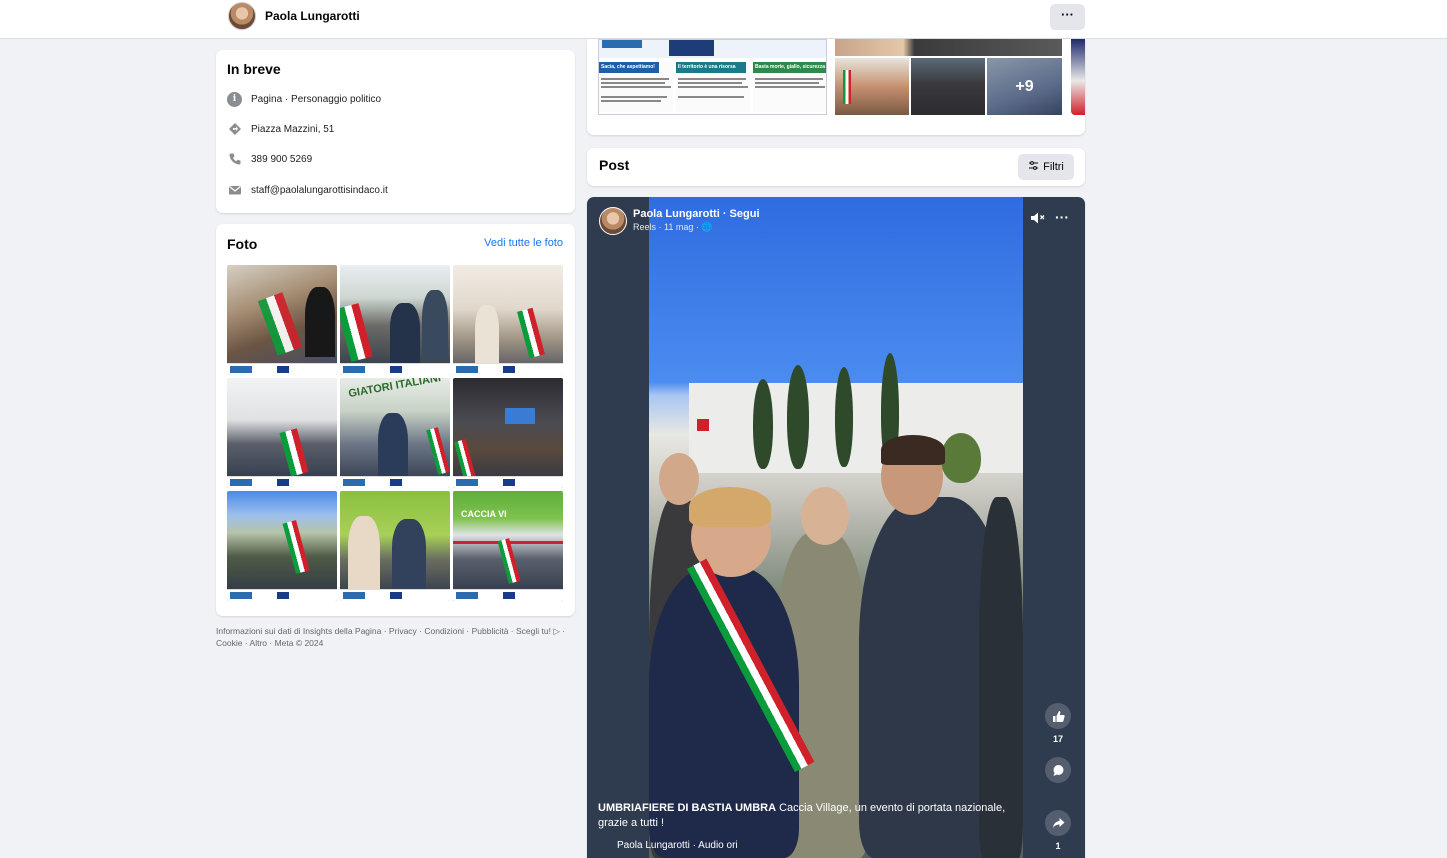  I want to click on see-all-photos-link: Vedi tutte le foto, so click(523, 243).